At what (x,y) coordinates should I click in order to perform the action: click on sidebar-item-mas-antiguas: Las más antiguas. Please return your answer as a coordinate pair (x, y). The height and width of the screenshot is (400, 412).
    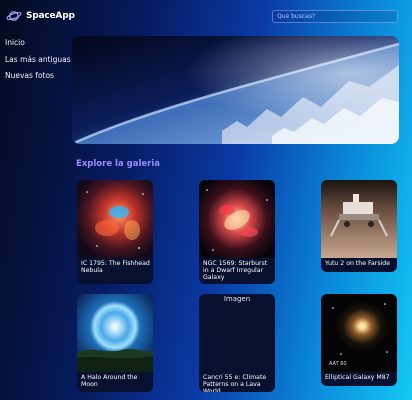
    Looking at the image, I should click on (38, 63).